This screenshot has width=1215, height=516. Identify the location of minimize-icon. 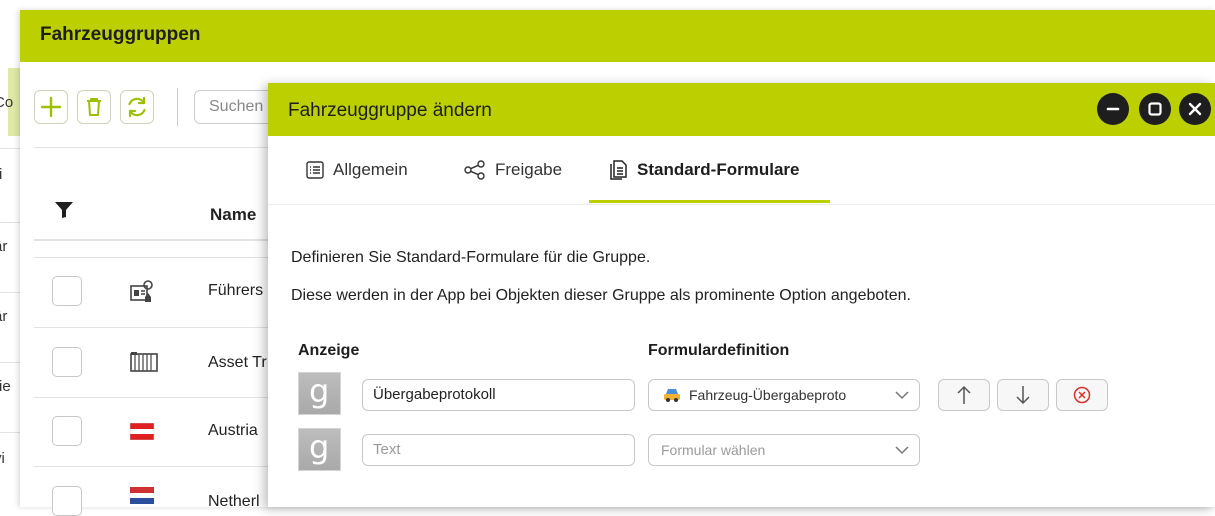
(1113, 109).